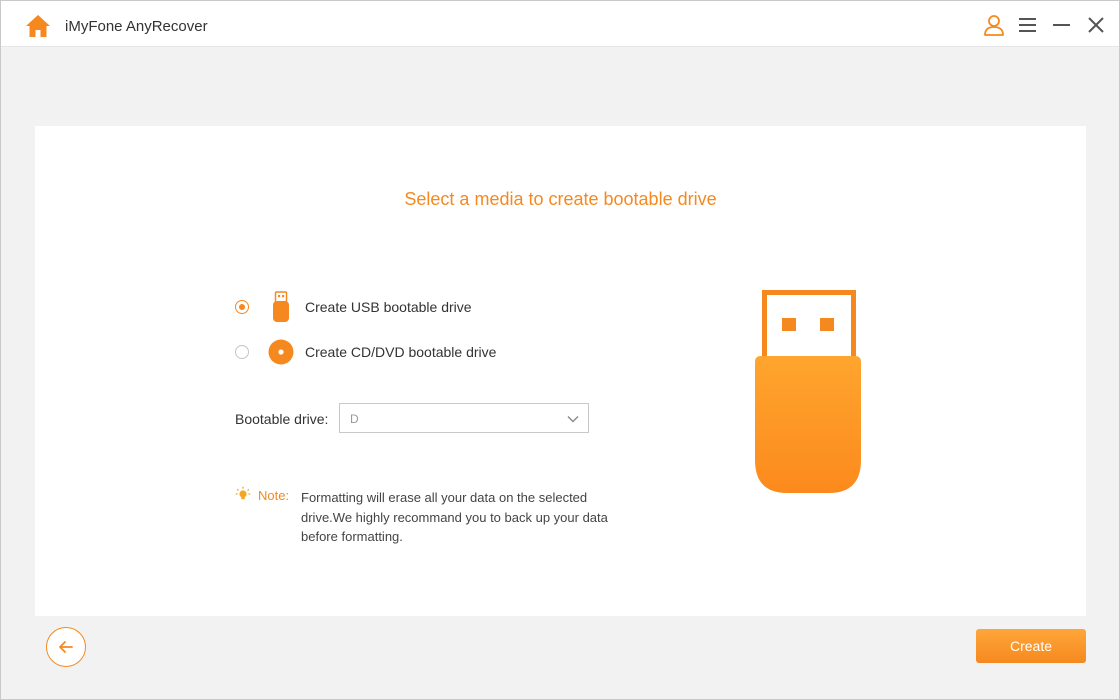  I want to click on page-title: Select a media to create bootable drive, so click(560, 199).